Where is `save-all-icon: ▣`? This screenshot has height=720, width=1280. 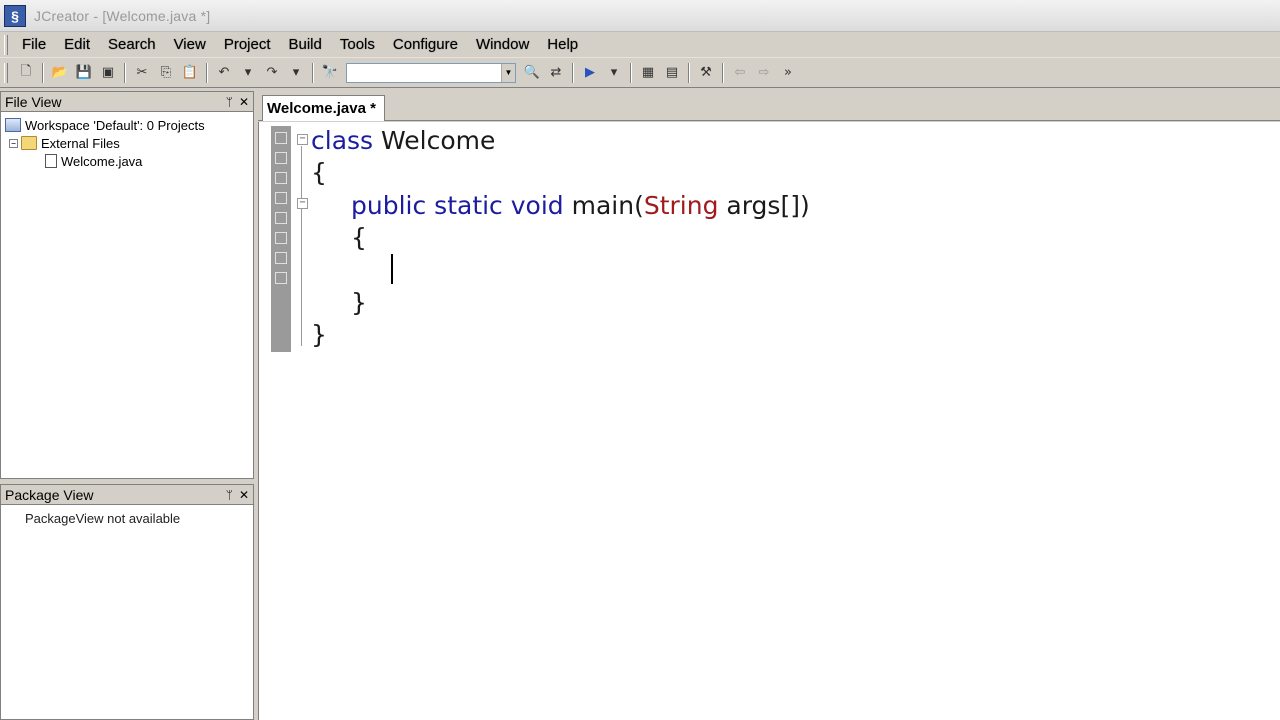 save-all-icon: ▣ is located at coordinates (108, 73).